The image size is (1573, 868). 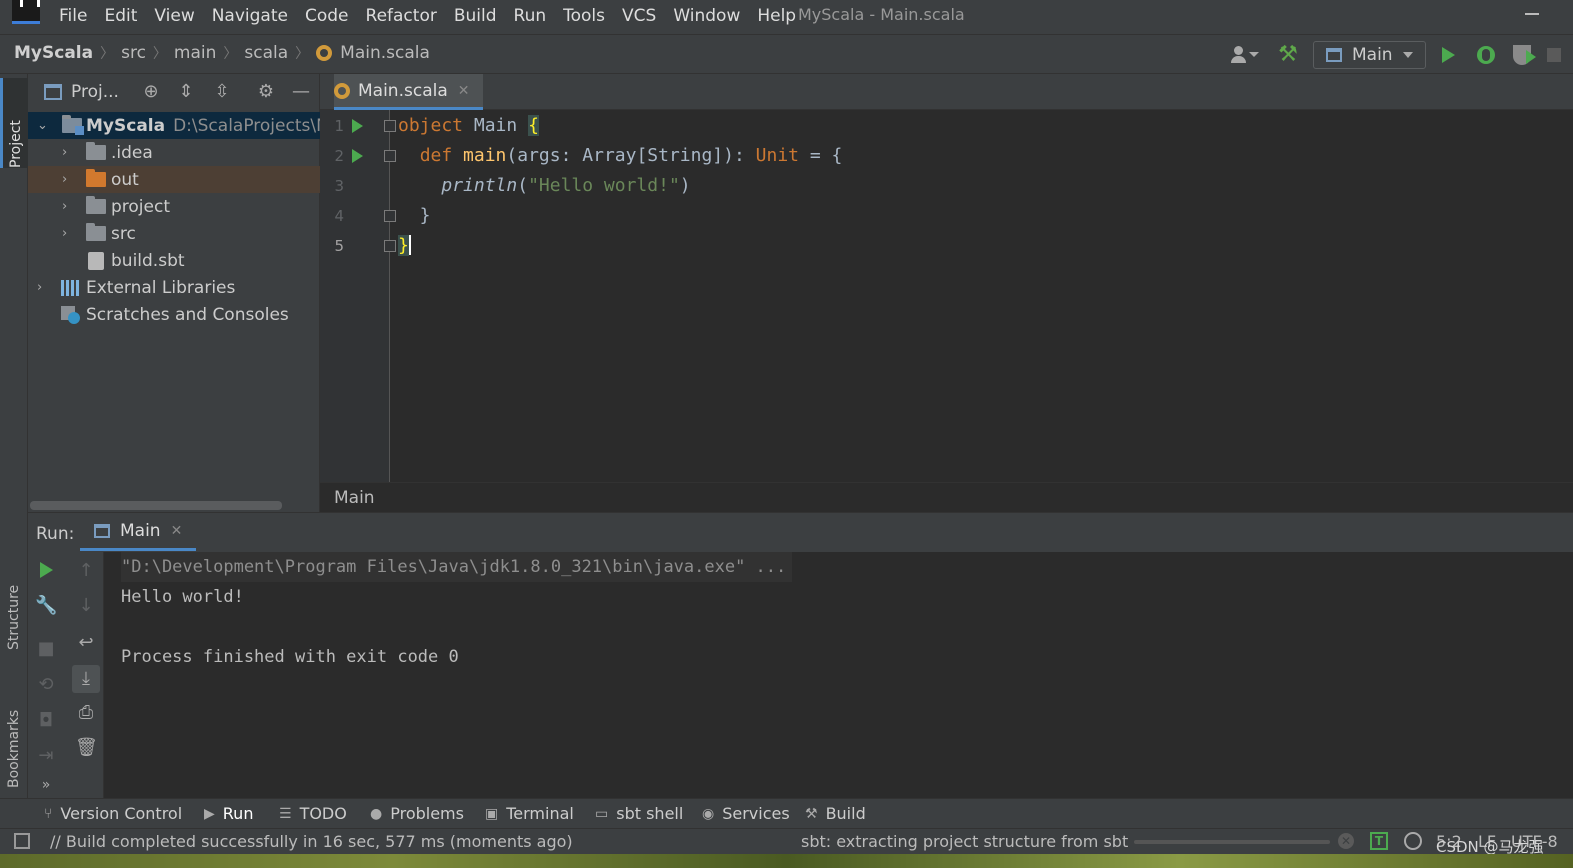 What do you see at coordinates (141, 206) in the screenshot?
I see `tree-item-label: project` at bounding box center [141, 206].